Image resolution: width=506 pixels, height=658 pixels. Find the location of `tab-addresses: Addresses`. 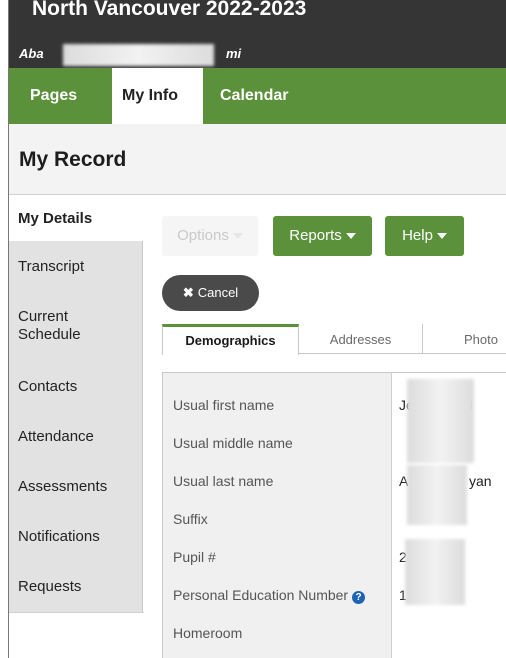

tab-addresses: Addresses is located at coordinates (361, 339).